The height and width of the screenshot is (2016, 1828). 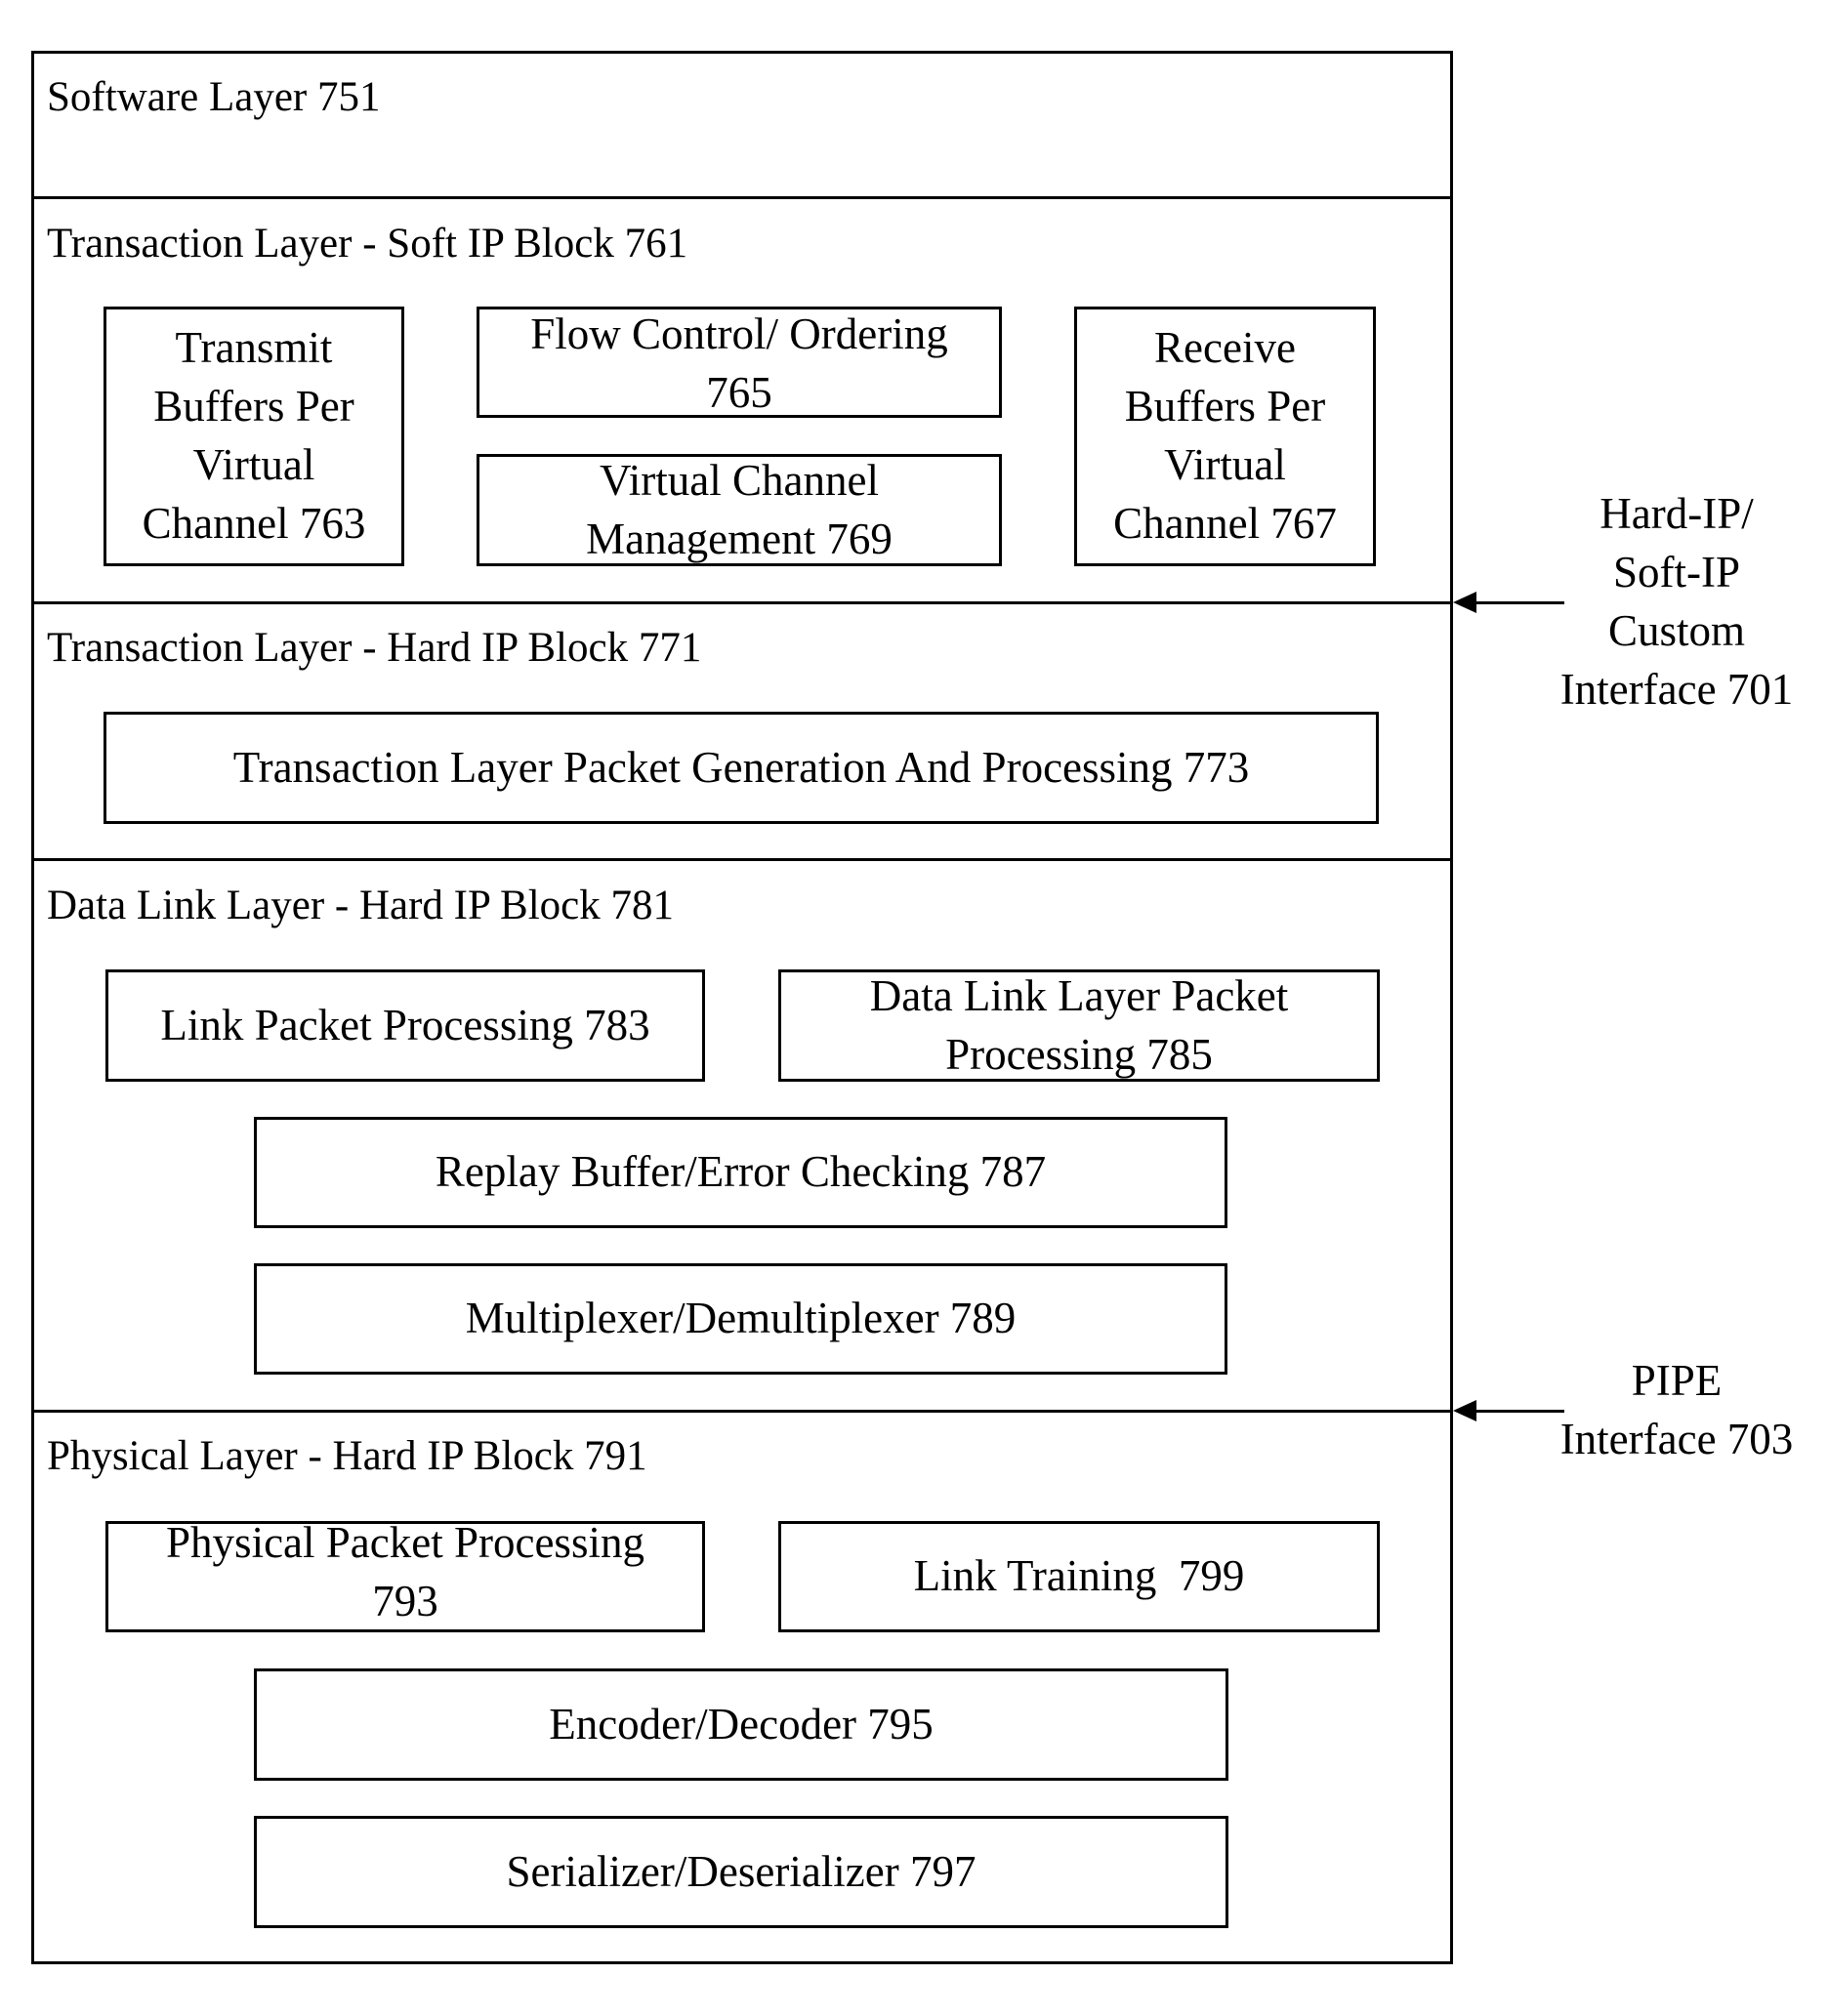 I want to click on link-packet-processing-block: Link Packet Processing 783, so click(x=405, y=1025).